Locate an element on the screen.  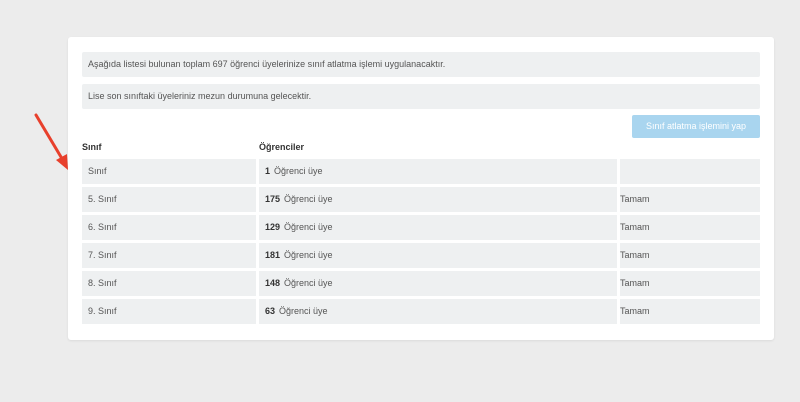
student-count: 181 is located at coordinates (273, 255).